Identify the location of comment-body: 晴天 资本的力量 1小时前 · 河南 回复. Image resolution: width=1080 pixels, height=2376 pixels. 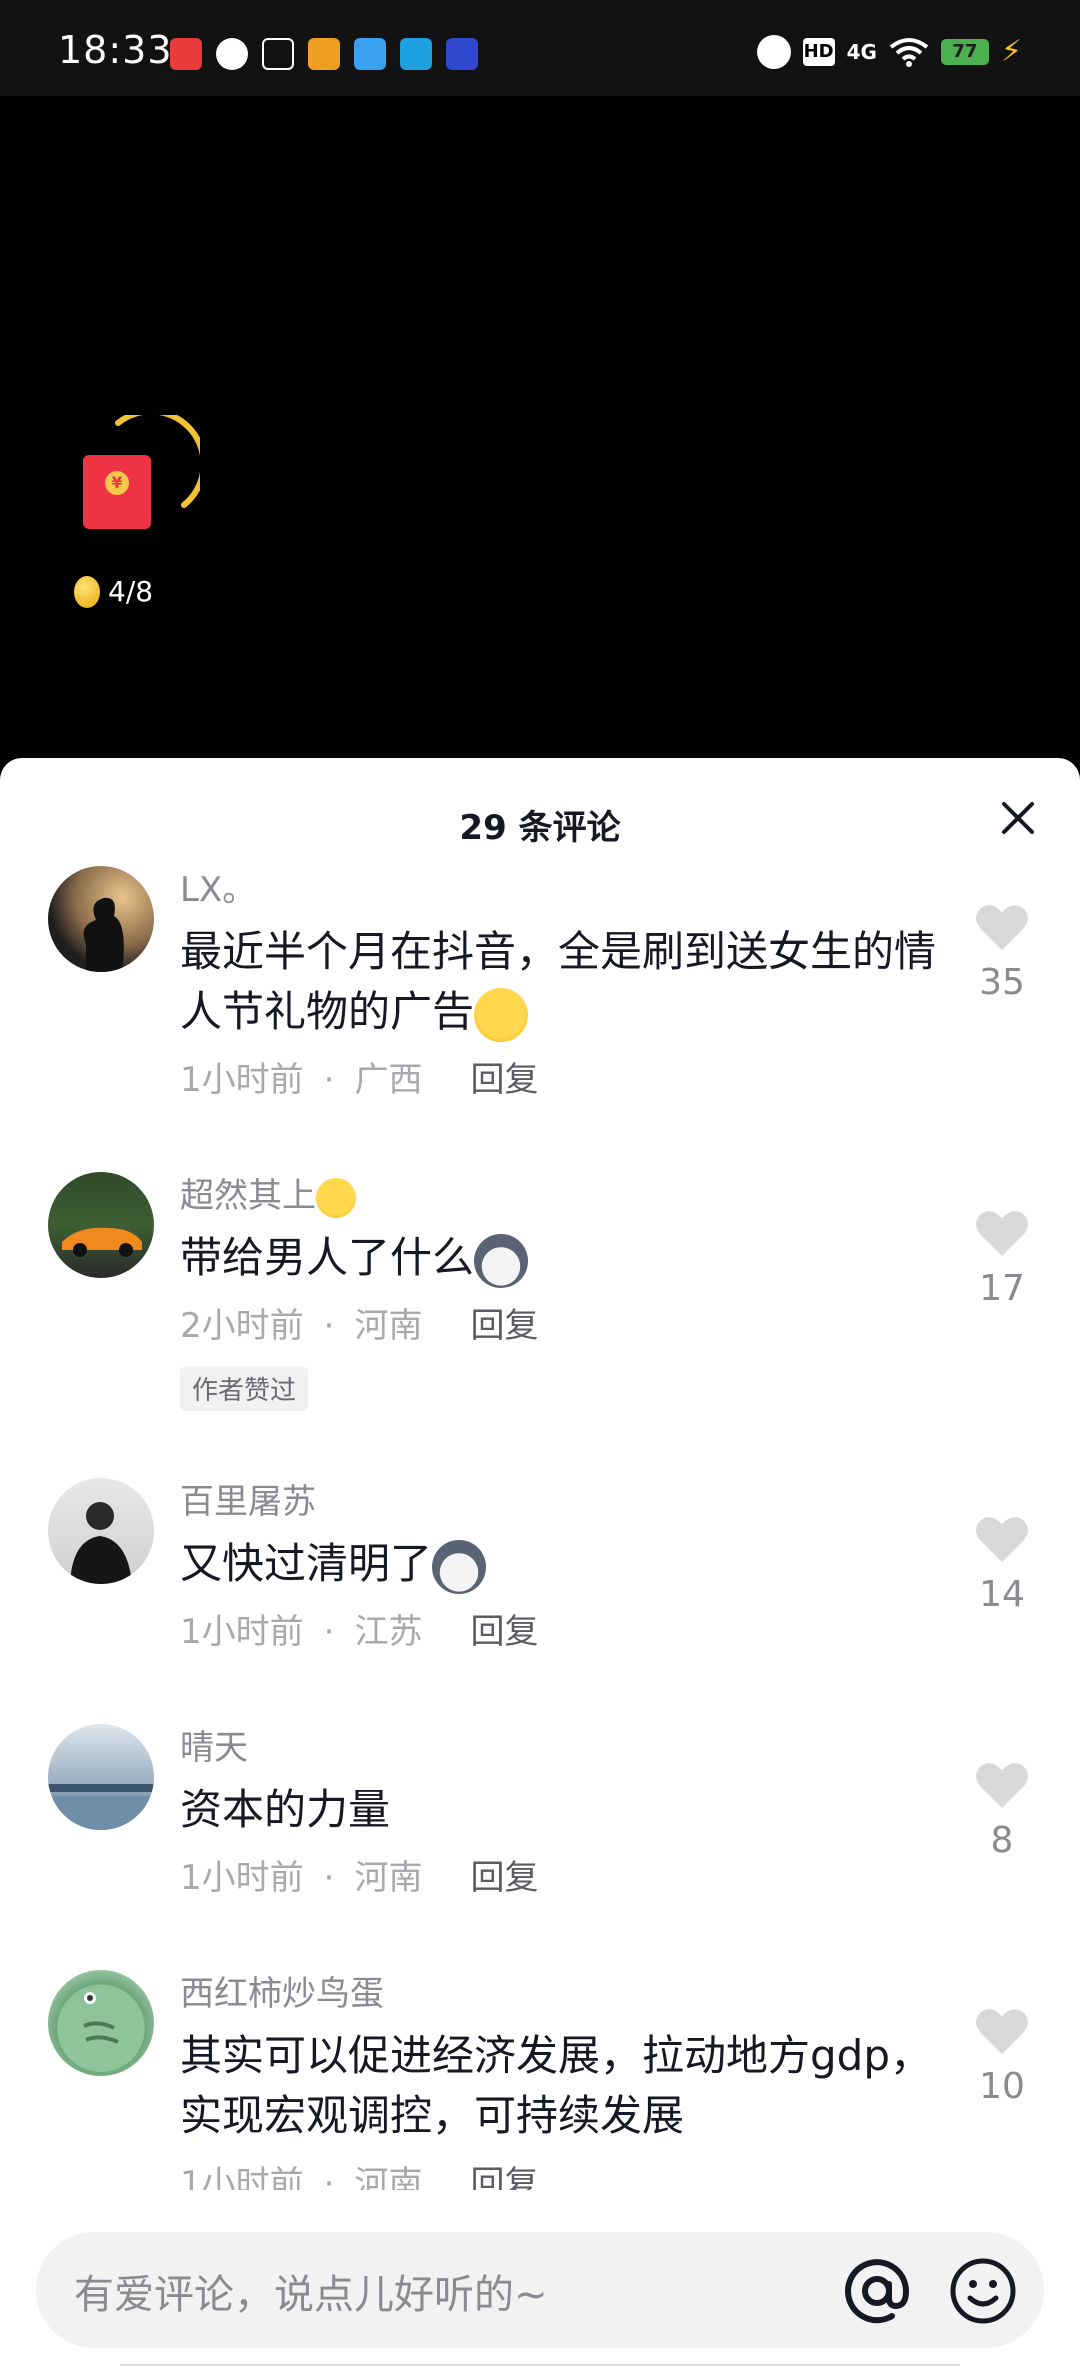
(560, 1813).